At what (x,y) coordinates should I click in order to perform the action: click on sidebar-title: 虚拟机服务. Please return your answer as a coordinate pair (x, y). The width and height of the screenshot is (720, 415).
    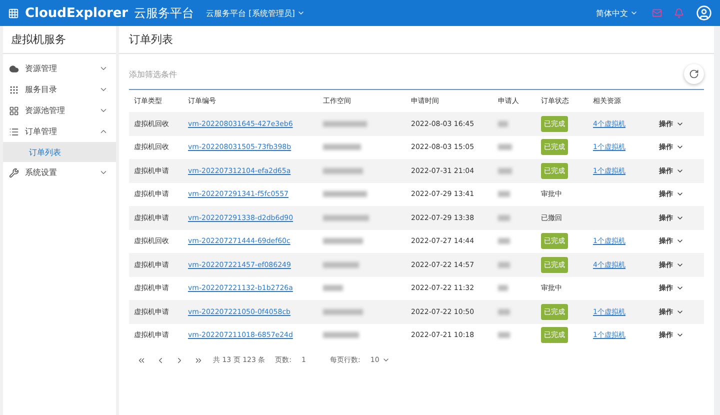
    Looking at the image, I should click on (59, 40).